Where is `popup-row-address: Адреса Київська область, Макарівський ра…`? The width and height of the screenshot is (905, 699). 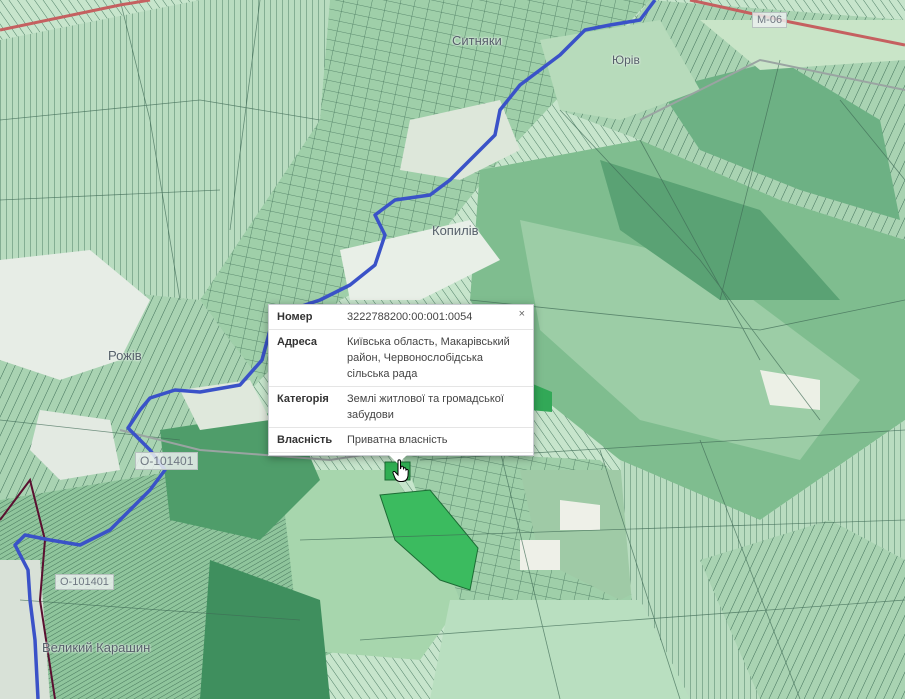
popup-row-address: Адреса Київська область, Макарівський ра… is located at coordinates (401, 358).